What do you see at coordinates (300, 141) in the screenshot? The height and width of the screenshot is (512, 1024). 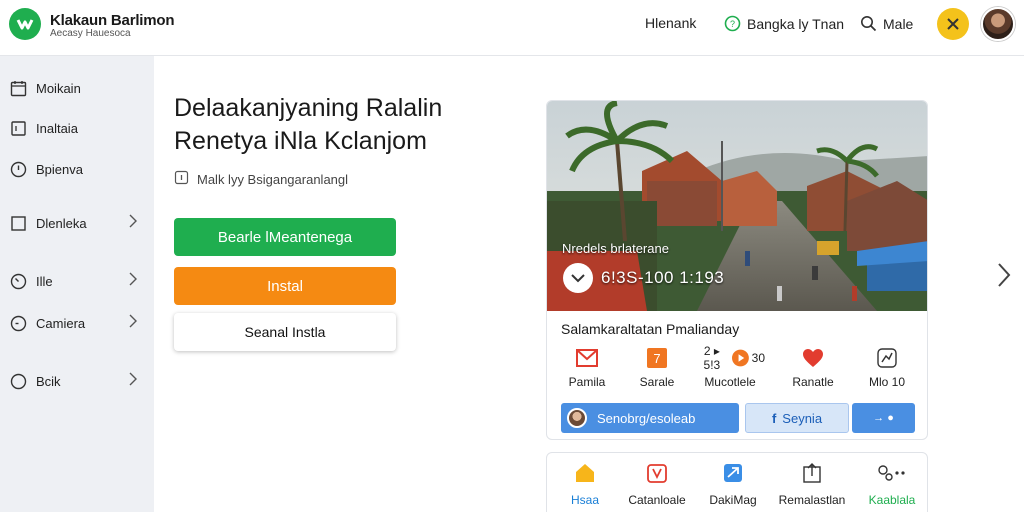 I see `page-title-line-2: Renetya iNla Kclanjom` at bounding box center [300, 141].